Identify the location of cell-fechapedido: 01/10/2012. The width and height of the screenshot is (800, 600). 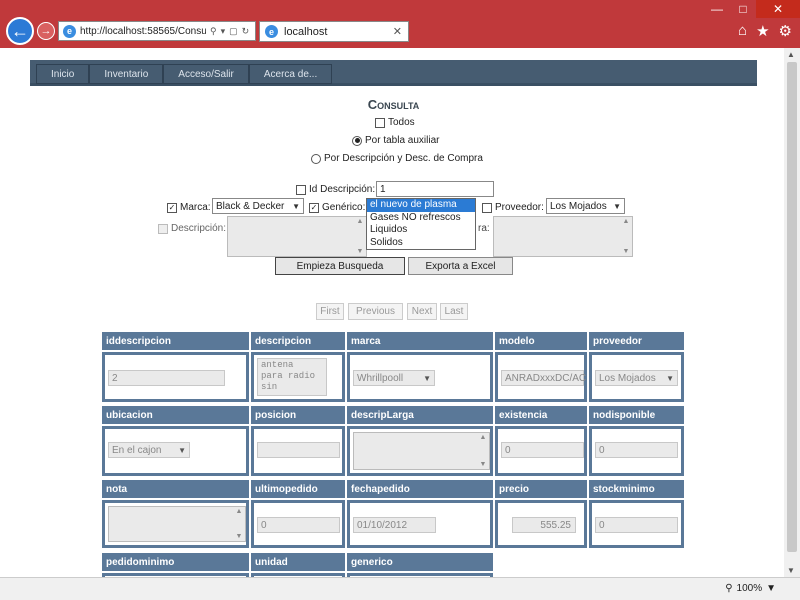
(420, 524).